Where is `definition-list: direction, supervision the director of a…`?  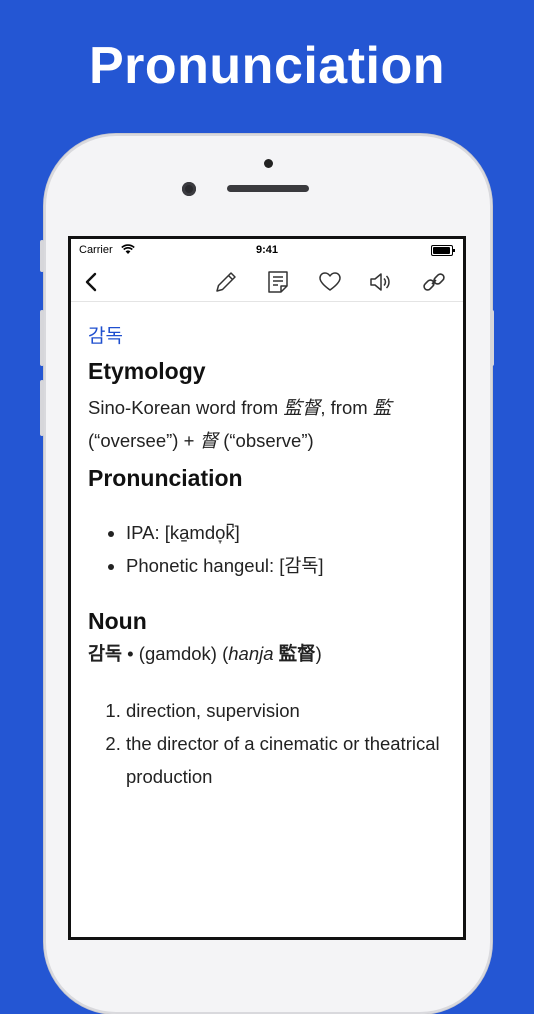
definition-list: direction, supervision the director of a… is located at coordinates (269, 743).